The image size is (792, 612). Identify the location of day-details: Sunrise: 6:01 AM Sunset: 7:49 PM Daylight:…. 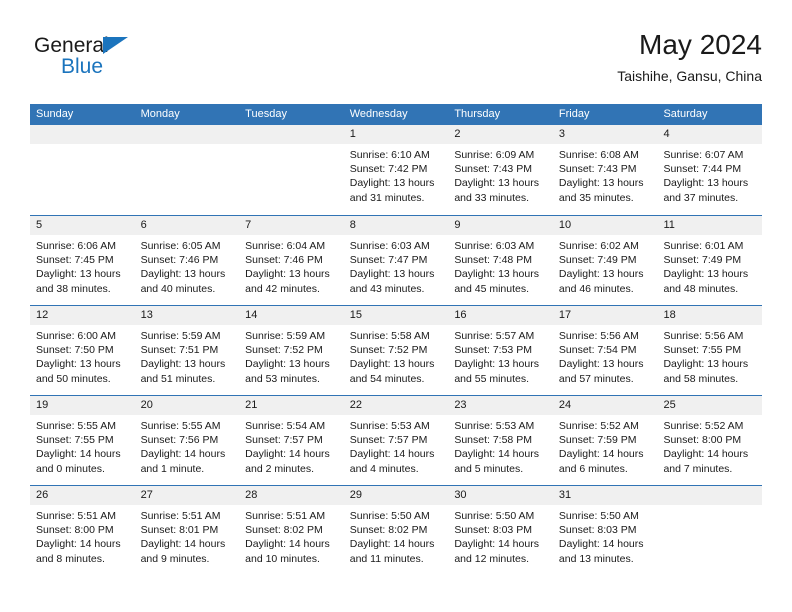
(709, 265).